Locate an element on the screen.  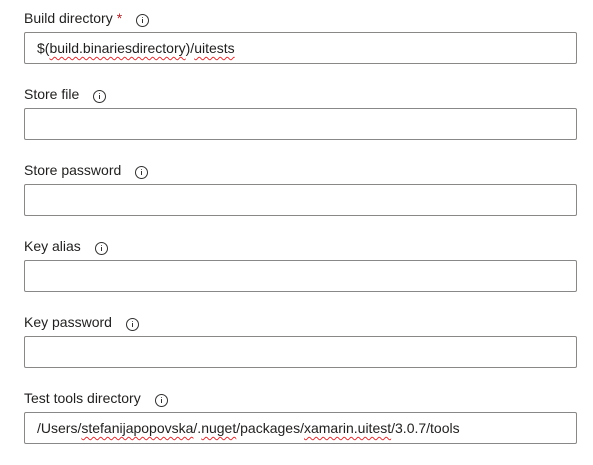
test-tools-value-part: nuget is located at coordinates (219, 428).